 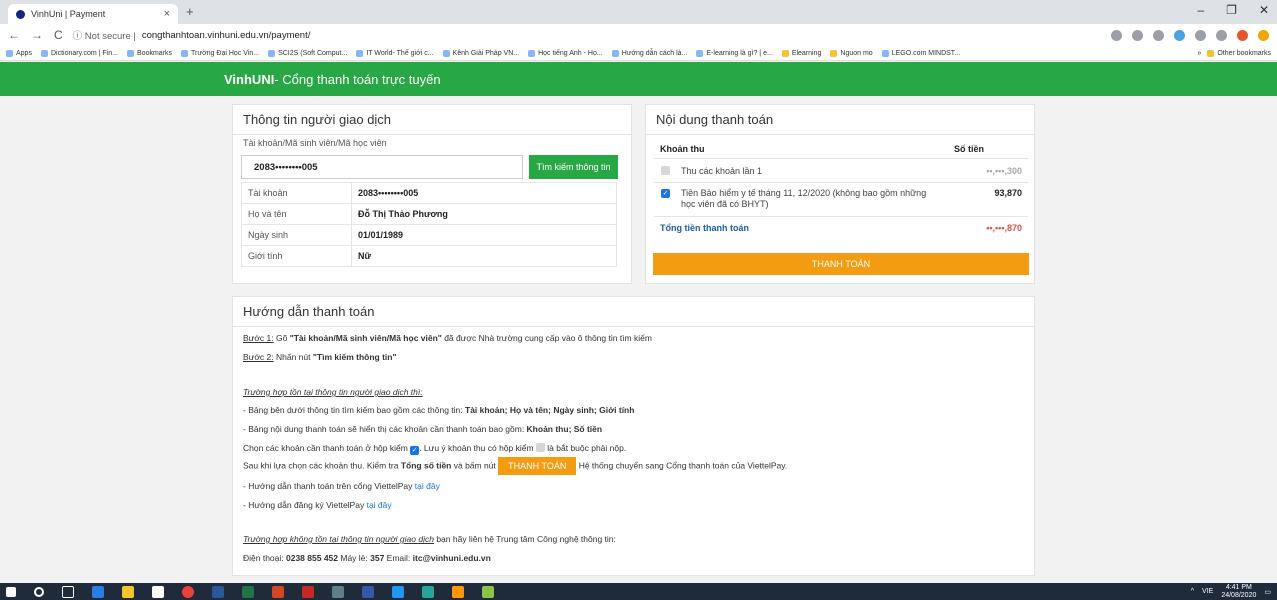 I want to click on extension-icon, so click(x=1179, y=35).